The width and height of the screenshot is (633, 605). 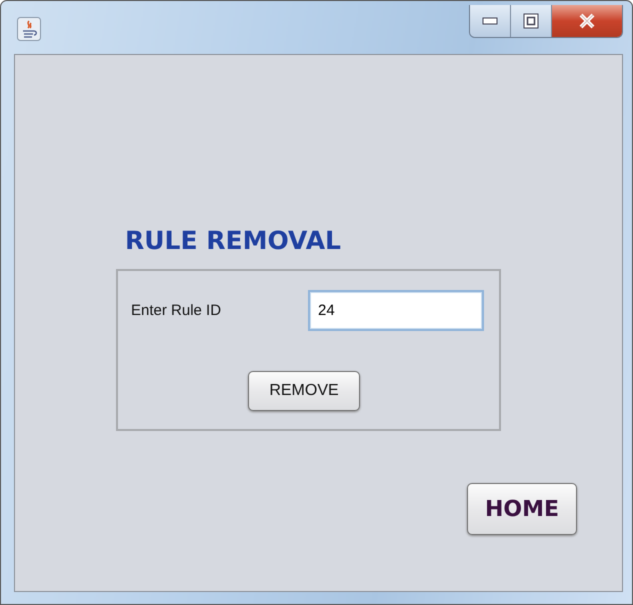 I want to click on remove-button: REMOVE, so click(x=304, y=391).